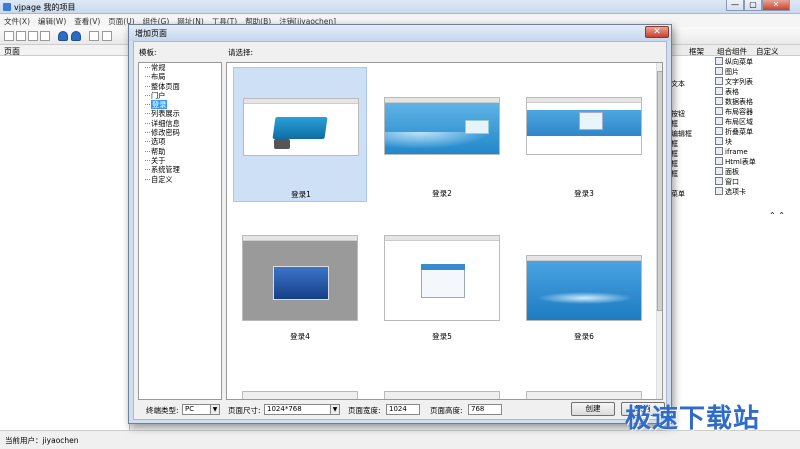 This screenshot has height=449, width=800. Describe the element at coordinates (732, 72) in the screenshot. I see `component-label: 图片` at that location.